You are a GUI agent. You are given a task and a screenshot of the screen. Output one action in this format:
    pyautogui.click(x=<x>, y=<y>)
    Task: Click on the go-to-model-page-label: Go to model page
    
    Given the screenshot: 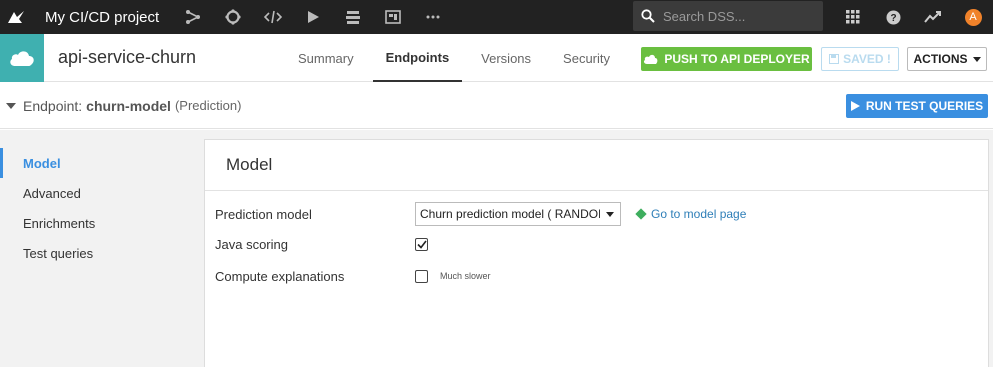 What is the action you would take?
    pyautogui.click(x=699, y=214)
    